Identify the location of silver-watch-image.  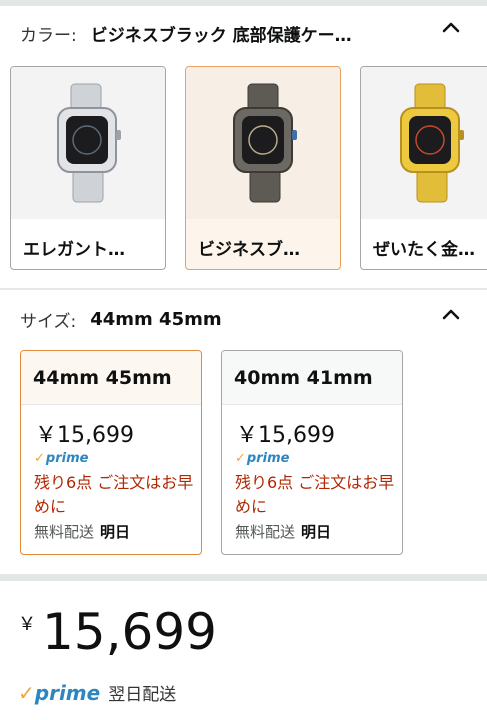
(88, 143).